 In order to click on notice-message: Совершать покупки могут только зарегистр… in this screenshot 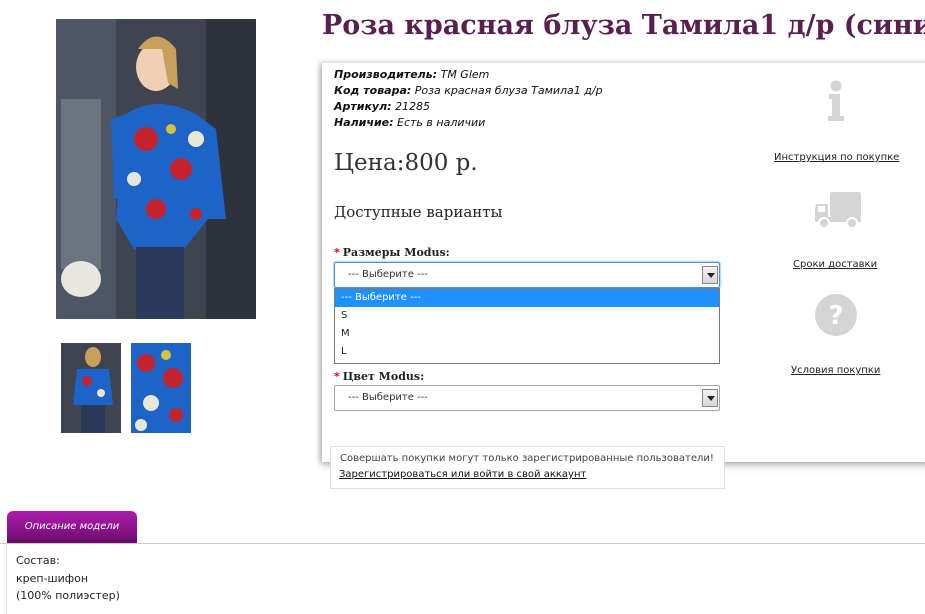, I will do `click(527, 458)`.